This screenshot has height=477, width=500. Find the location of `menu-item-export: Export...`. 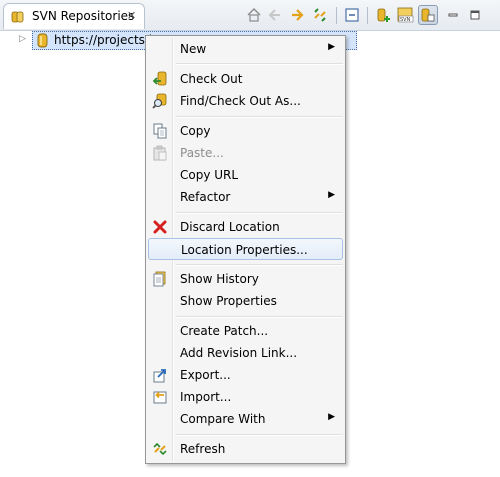

menu-item-export: Export... is located at coordinates (245, 375).